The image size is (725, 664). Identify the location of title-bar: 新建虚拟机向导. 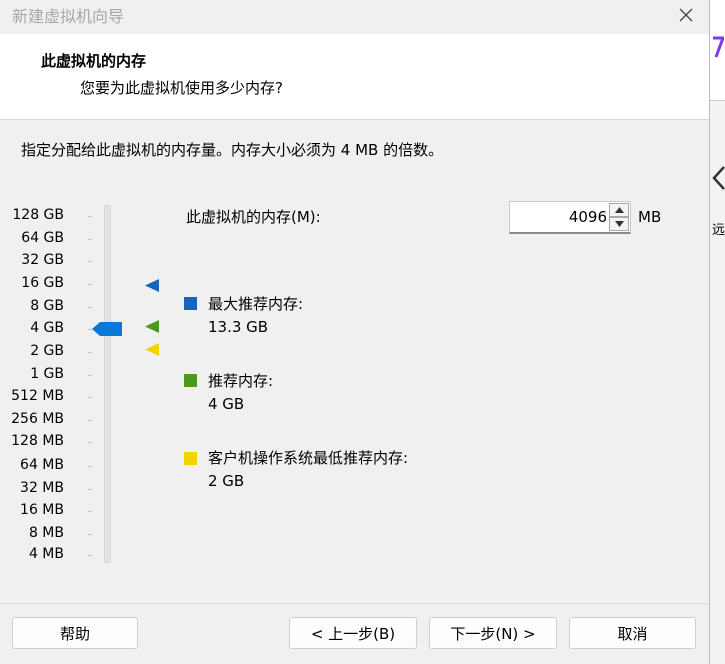
(354, 17).